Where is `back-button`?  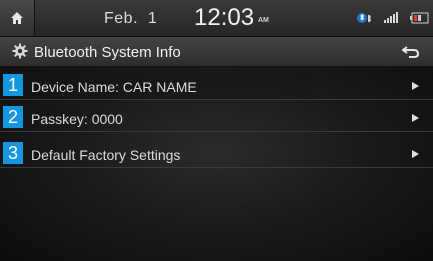 back-button is located at coordinates (411, 51).